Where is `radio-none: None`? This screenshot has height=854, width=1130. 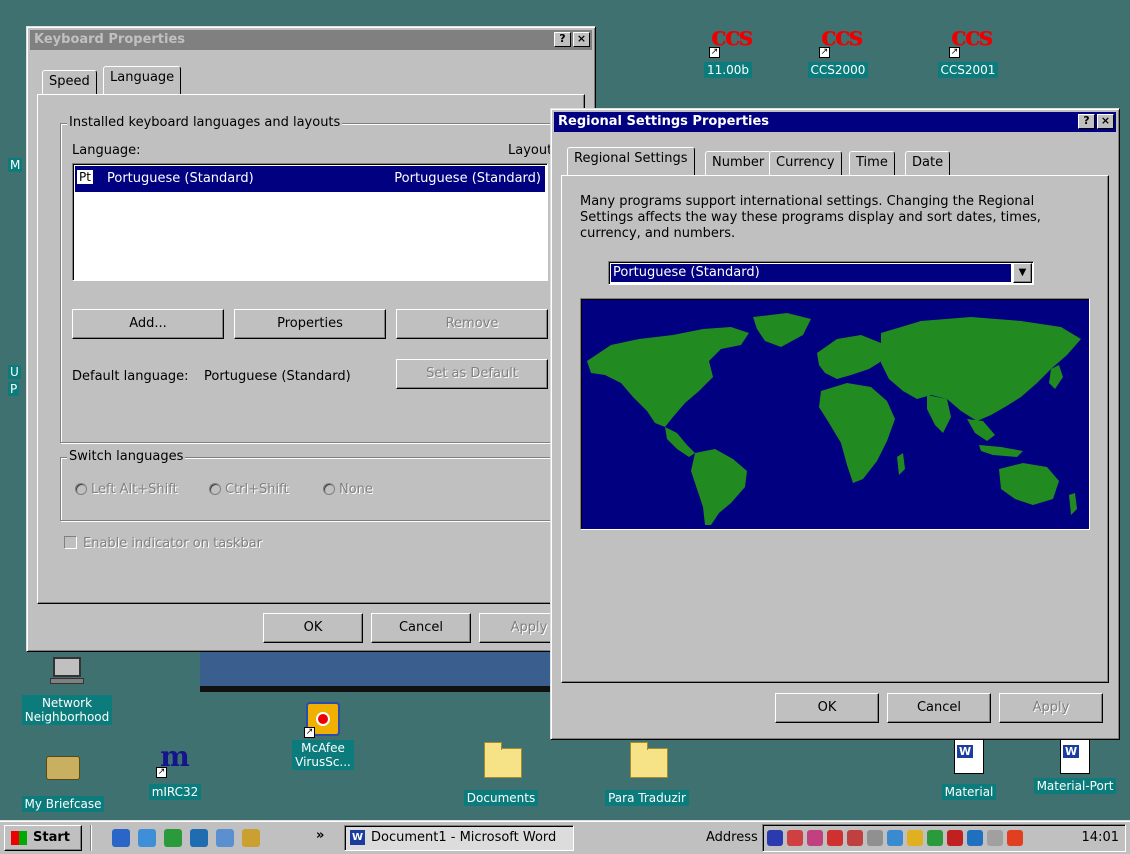 radio-none: None is located at coordinates (348, 489).